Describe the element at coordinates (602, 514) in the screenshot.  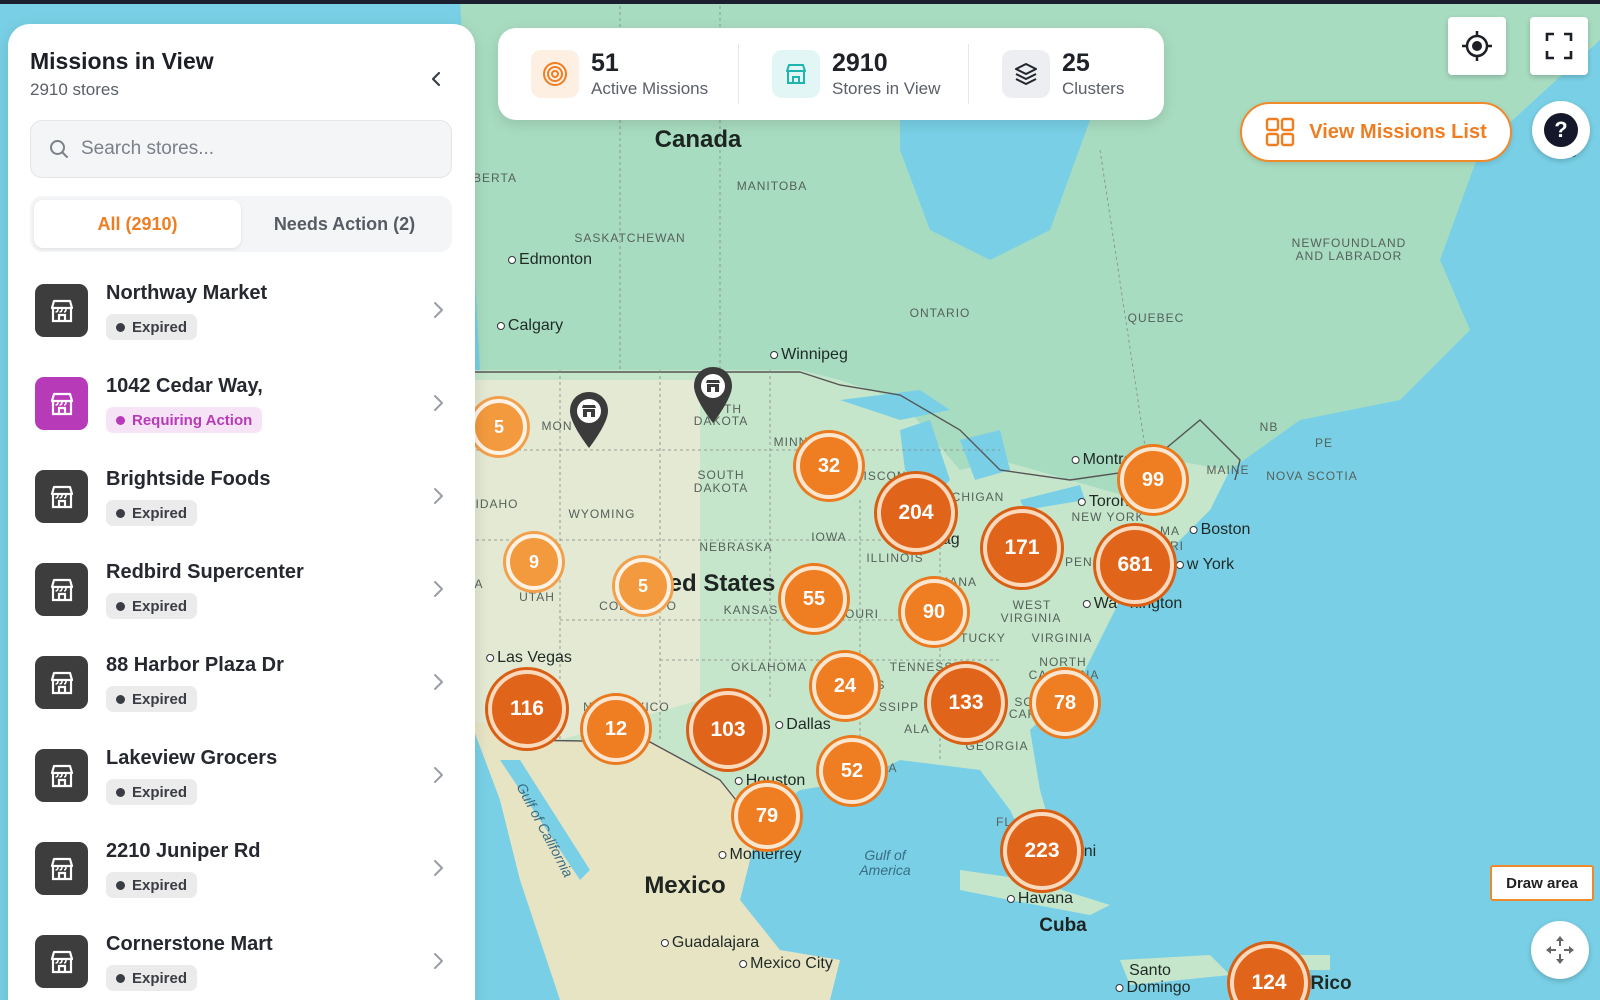
I see `map-label-state: WYOMING` at that location.